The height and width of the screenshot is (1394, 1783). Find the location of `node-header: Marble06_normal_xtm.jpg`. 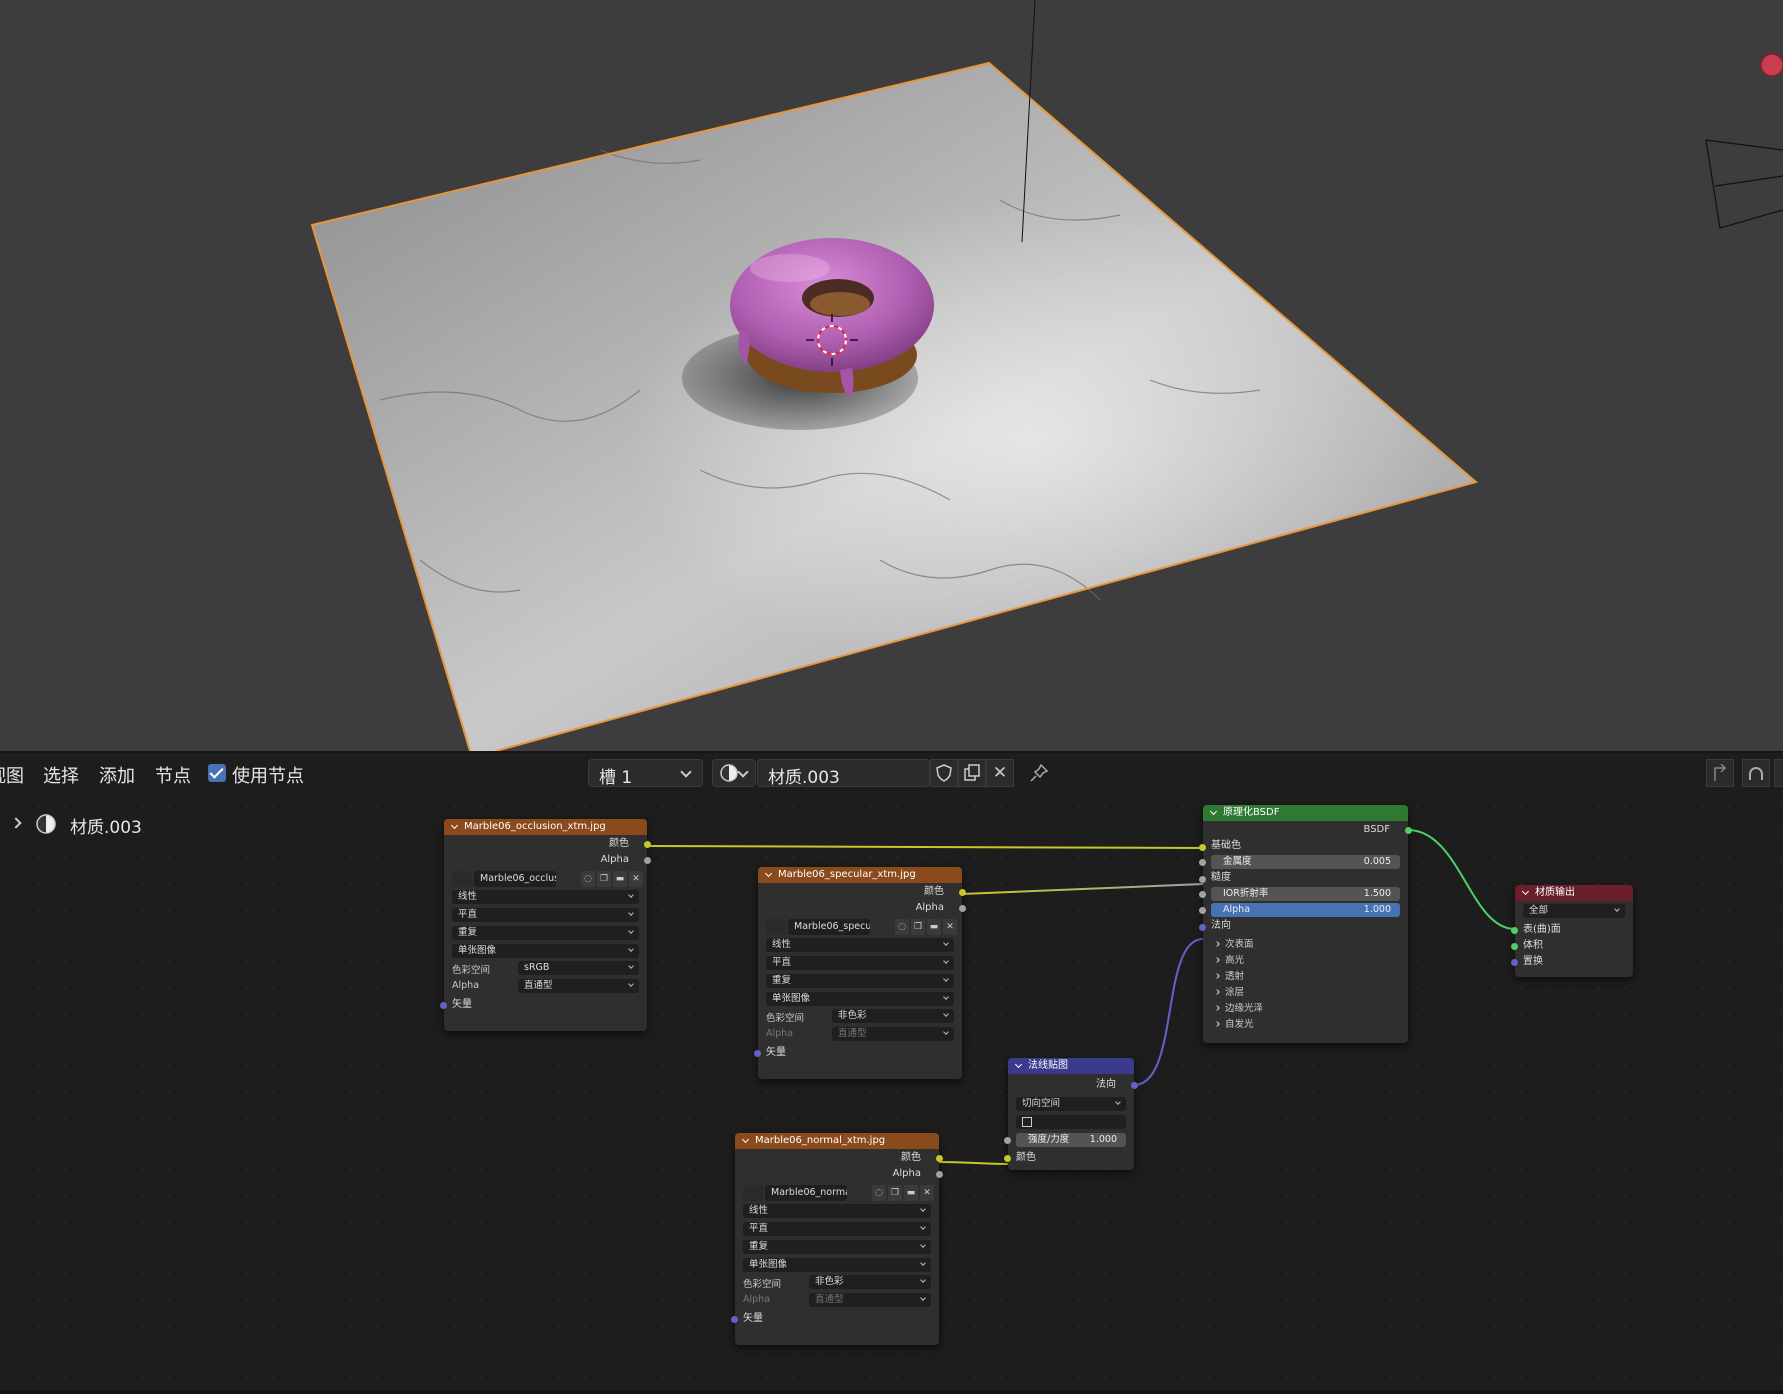

node-header: Marble06_normal_xtm.jpg is located at coordinates (837, 1141).